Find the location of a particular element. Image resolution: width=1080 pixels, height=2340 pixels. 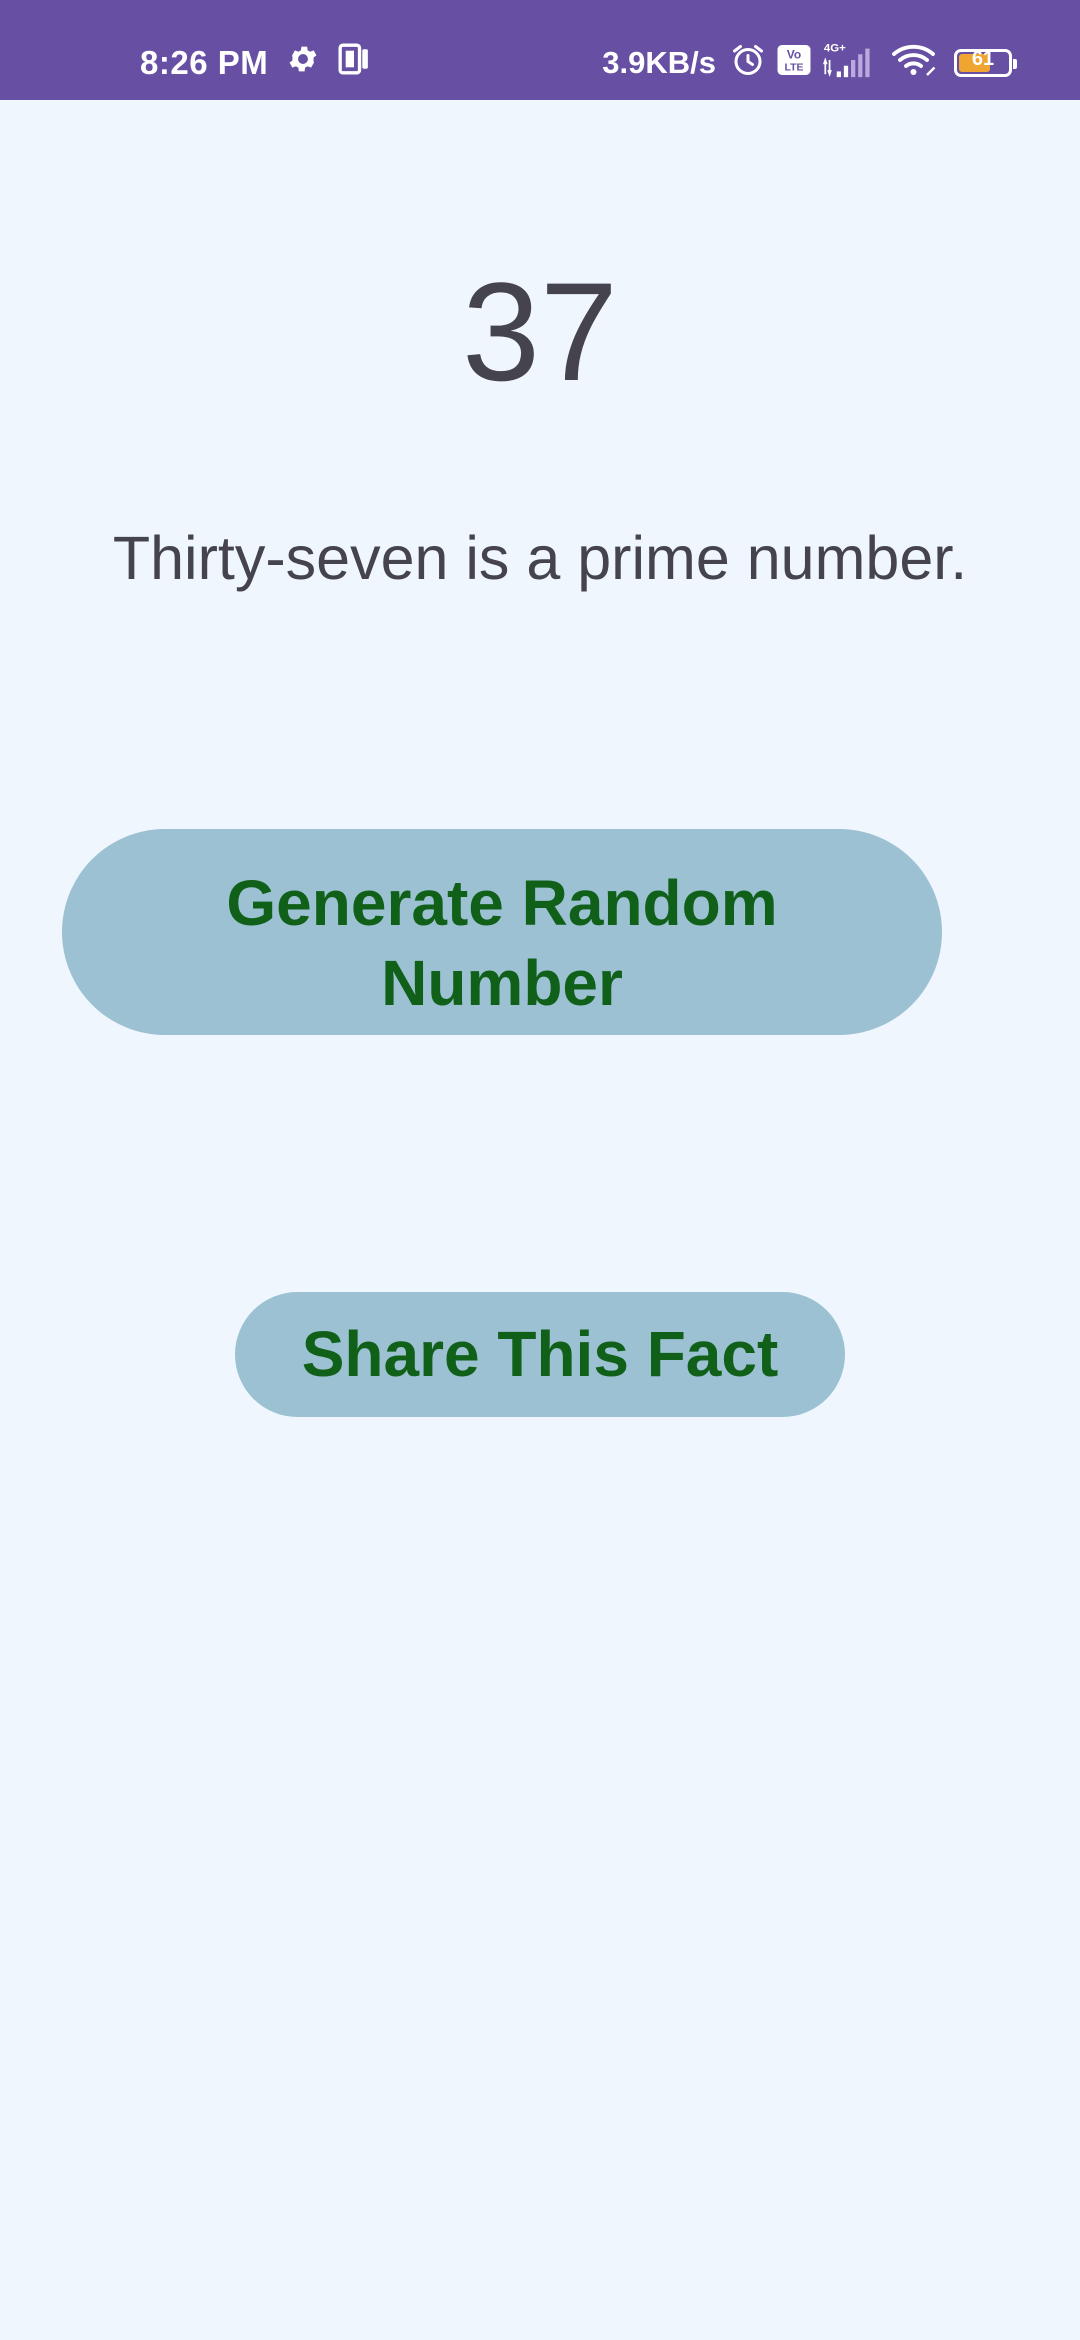

share-fact-button: Share This Fact is located at coordinates (540, 1354).